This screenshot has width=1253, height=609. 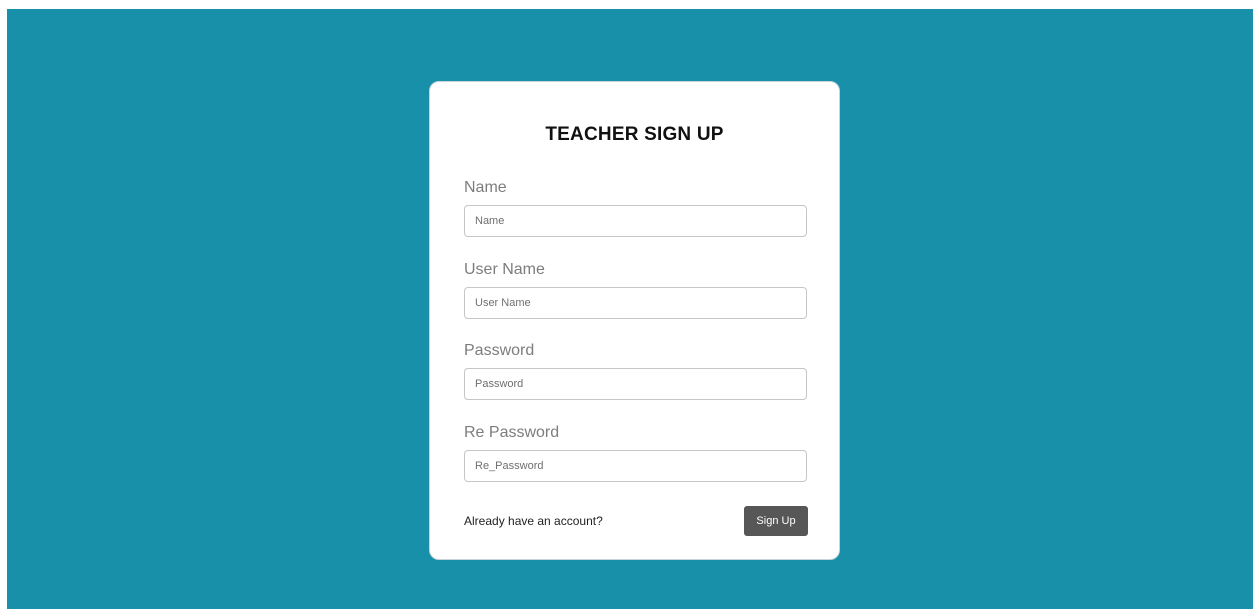 What do you see at coordinates (635, 466) in the screenshot?
I see `repassword-input` at bounding box center [635, 466].